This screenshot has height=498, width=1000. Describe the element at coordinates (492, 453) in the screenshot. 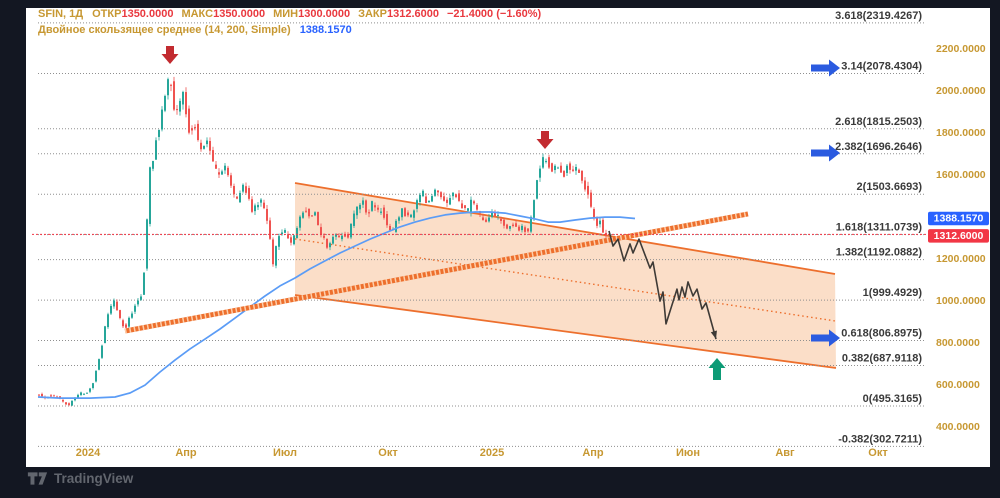

I see `time-axis-label: 2025` at that location.